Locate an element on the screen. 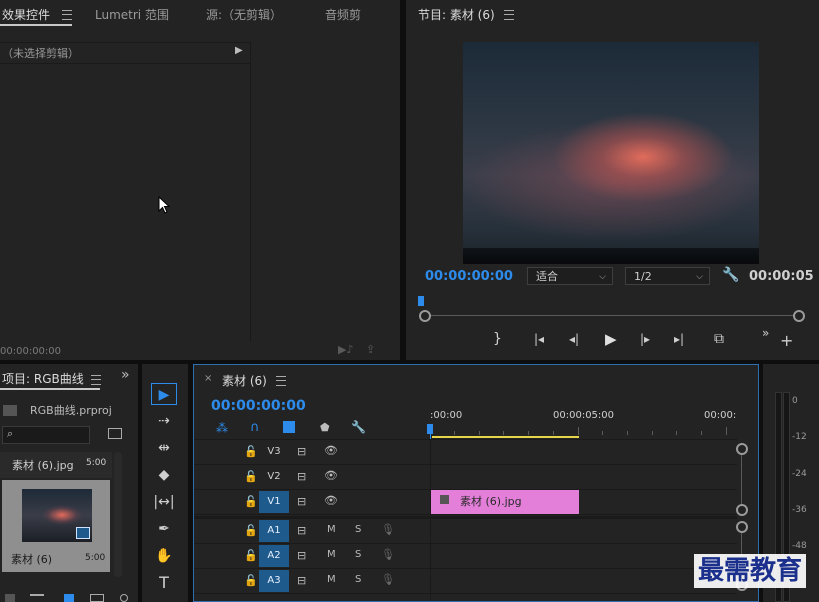  project-panel-title: 项目: RGB曲线 is located at coordinates (43, 378).